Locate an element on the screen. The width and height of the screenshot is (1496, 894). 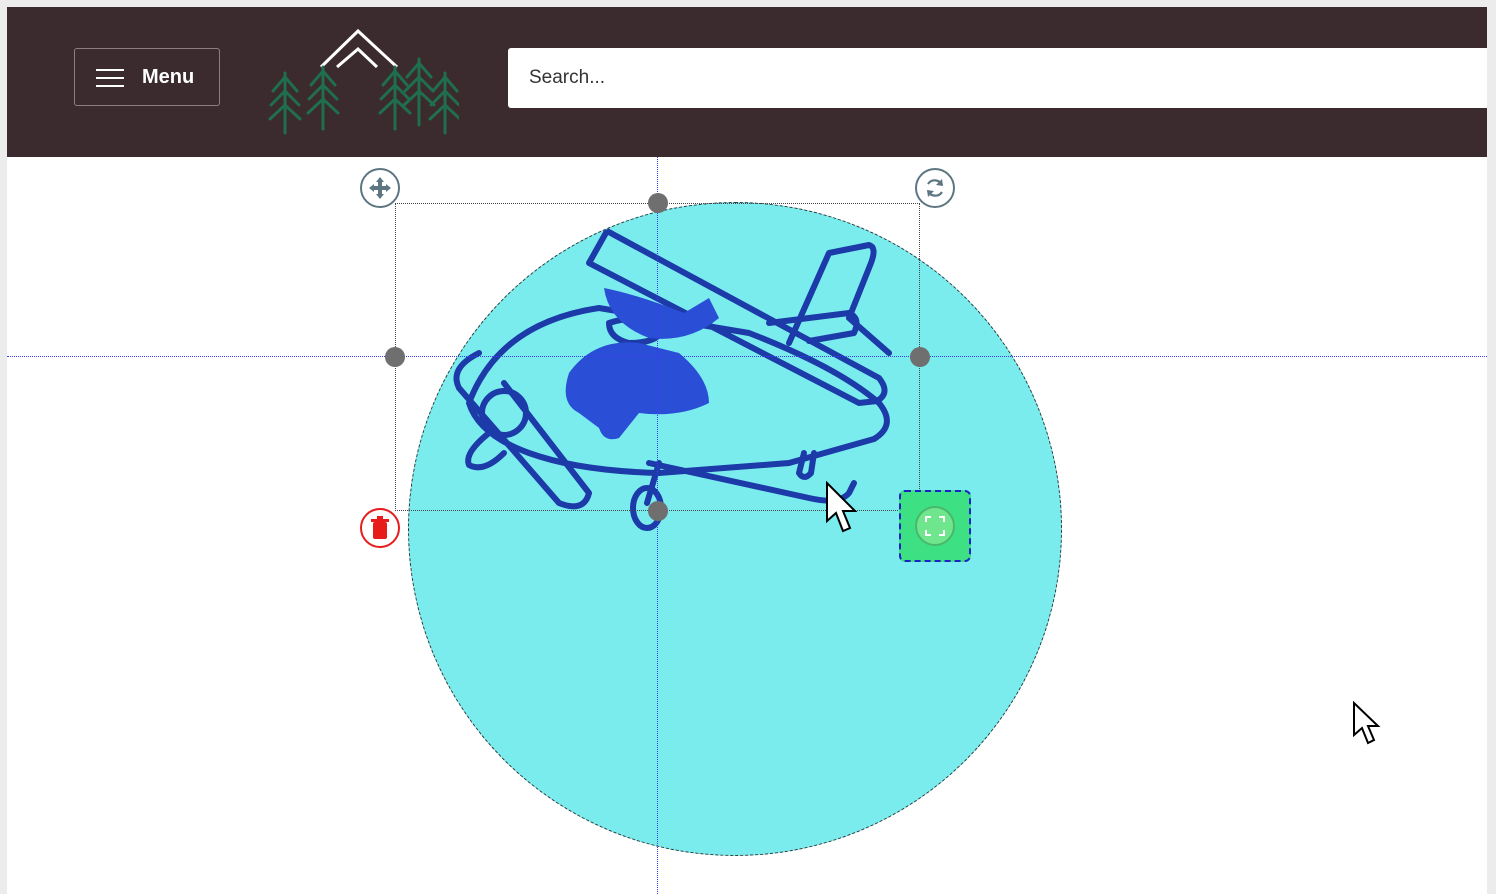
resize-expand-icon is located at coordinates (935, 526).